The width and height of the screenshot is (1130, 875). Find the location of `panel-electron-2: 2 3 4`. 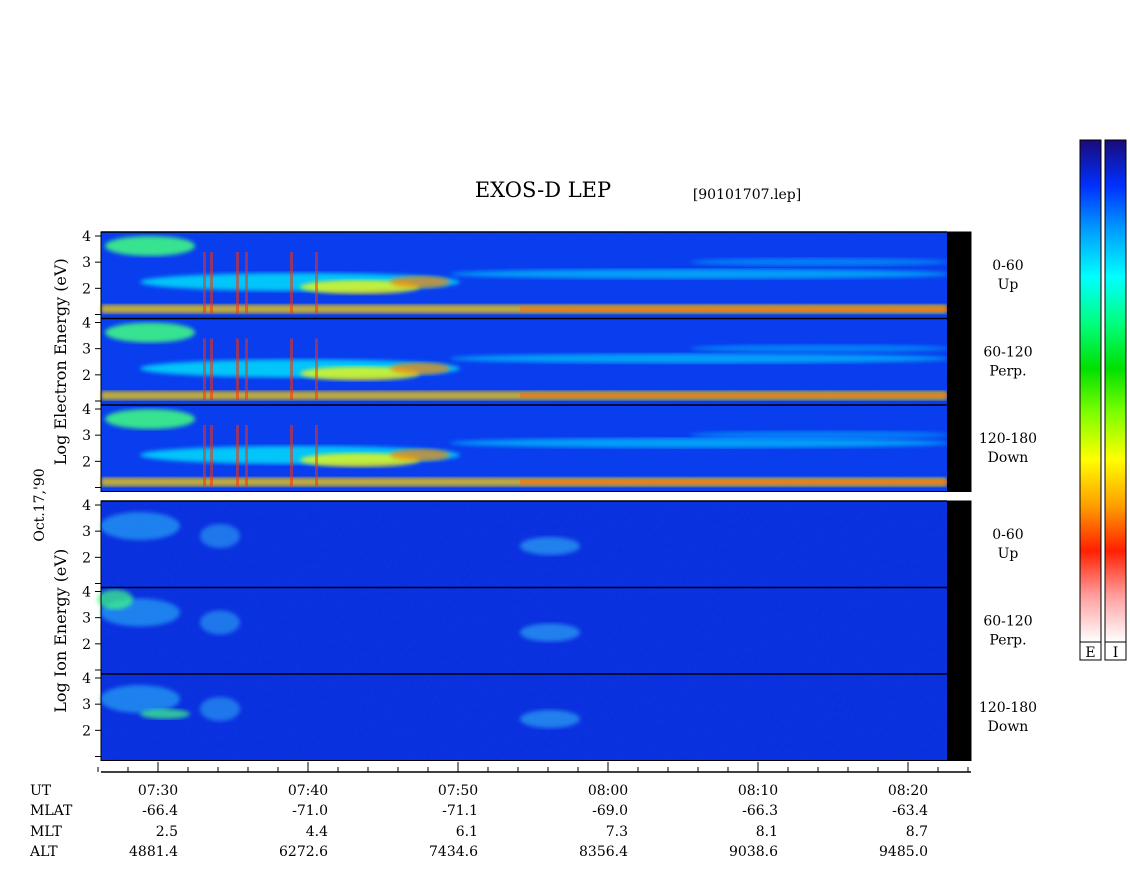

panel-electron-2: 2 3 4 is located at coordinates (526, 360).